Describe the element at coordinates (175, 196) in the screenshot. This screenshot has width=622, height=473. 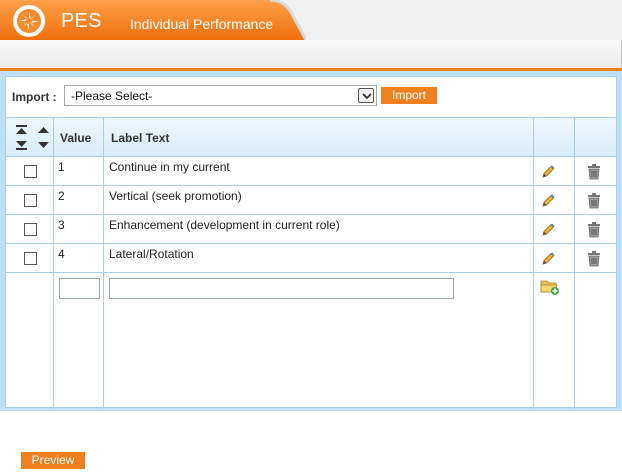
I see `row-label: Vertical (seek promotion)` at that location.